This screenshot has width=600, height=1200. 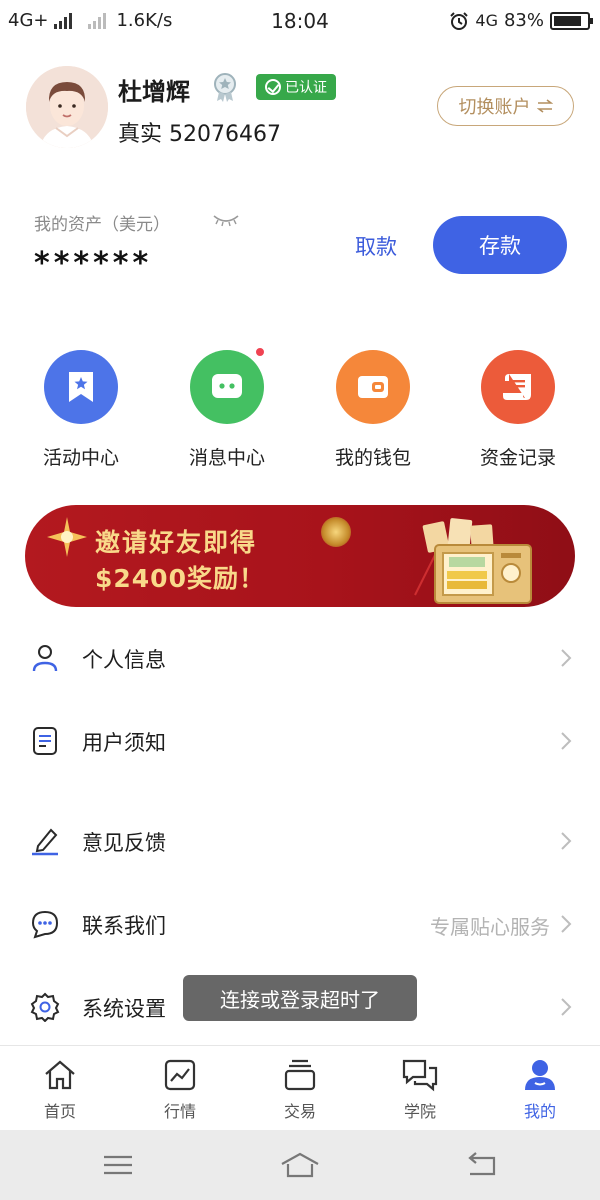 I want to click on tab-academy: 学院, so click(x=420, y=1090).